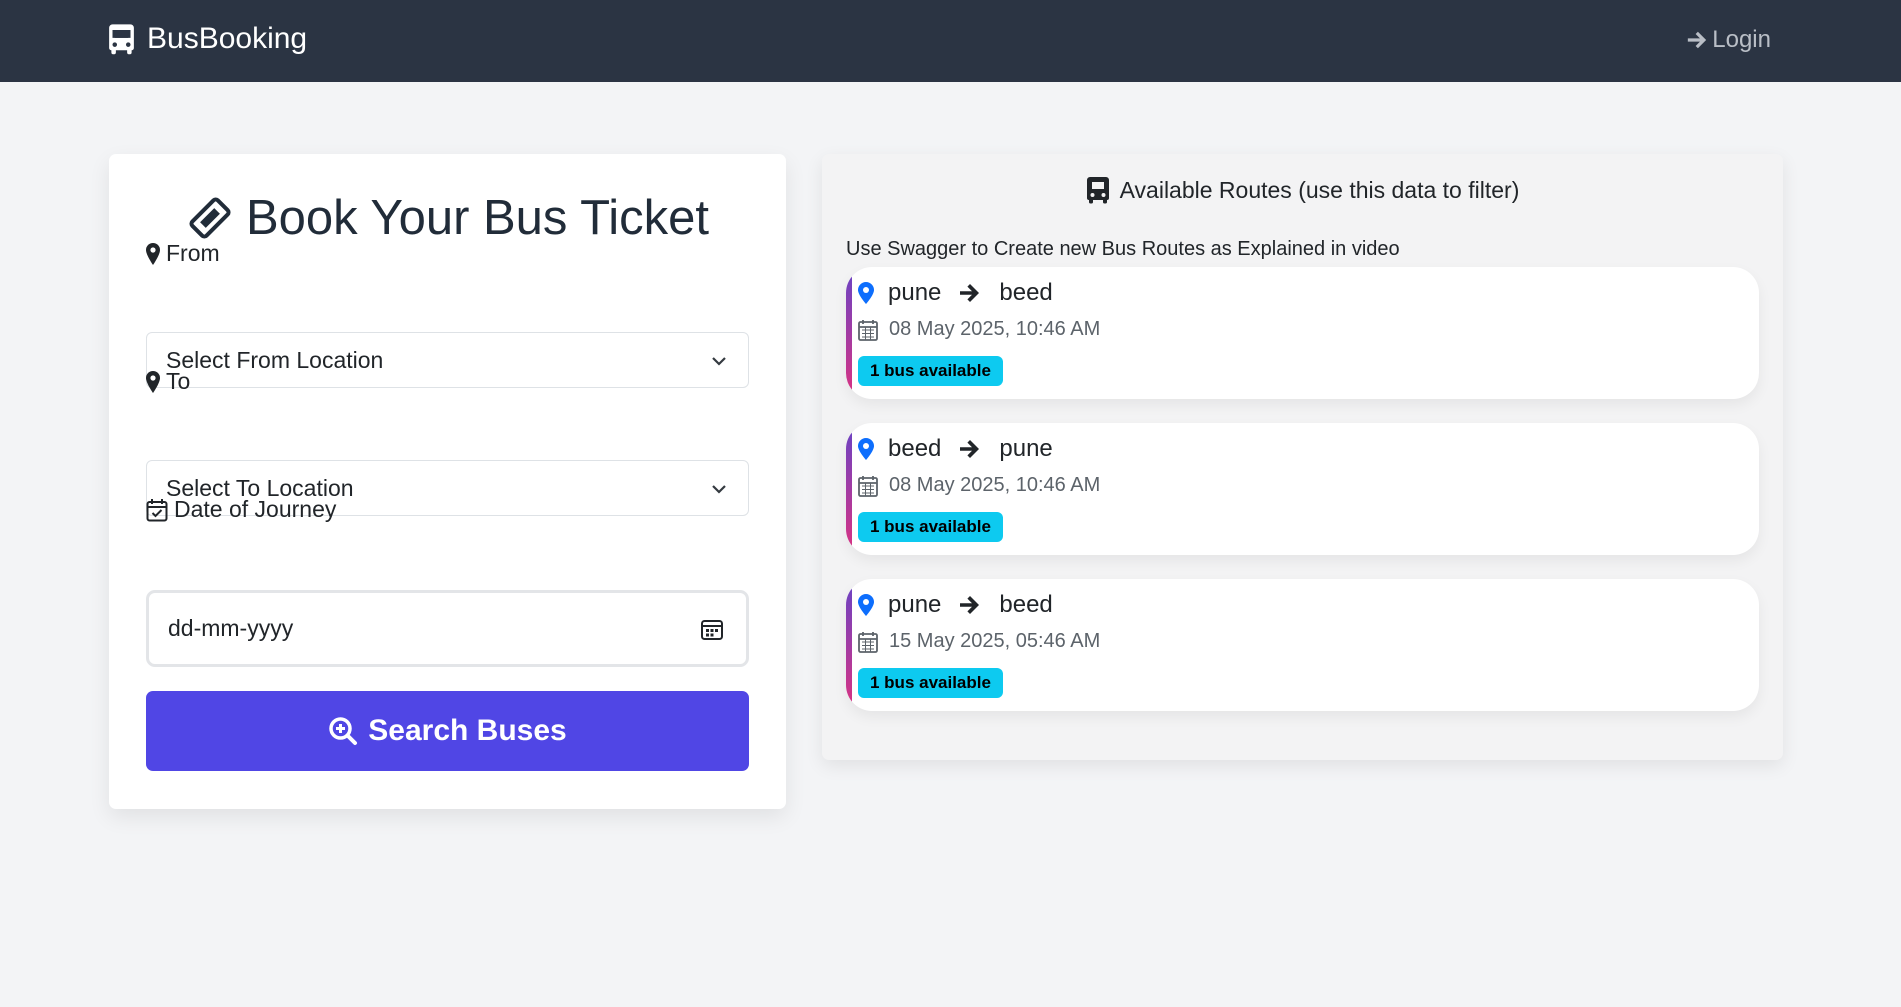 Image resolution: width=1901 pixels, height=1007 pixels. I want to click on date-input: dd-mm-yyyy, so click(447, 628).